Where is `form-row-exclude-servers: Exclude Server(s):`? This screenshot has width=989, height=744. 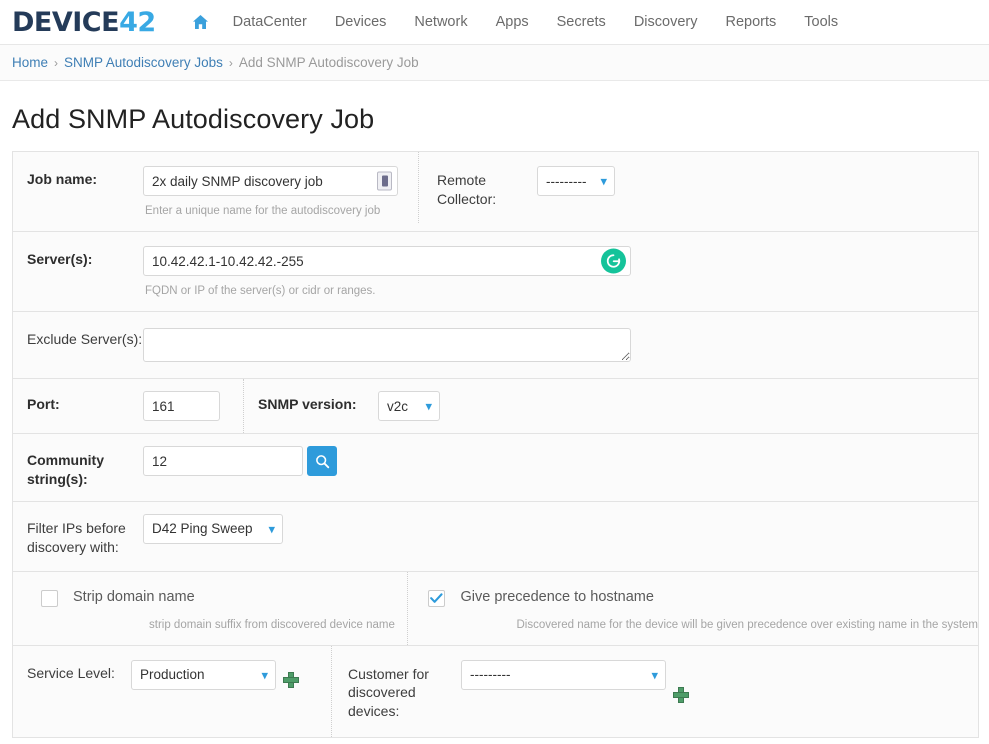
form-row-exclude-servers: Exclude Server(s): is located at coordinates (495, 345).